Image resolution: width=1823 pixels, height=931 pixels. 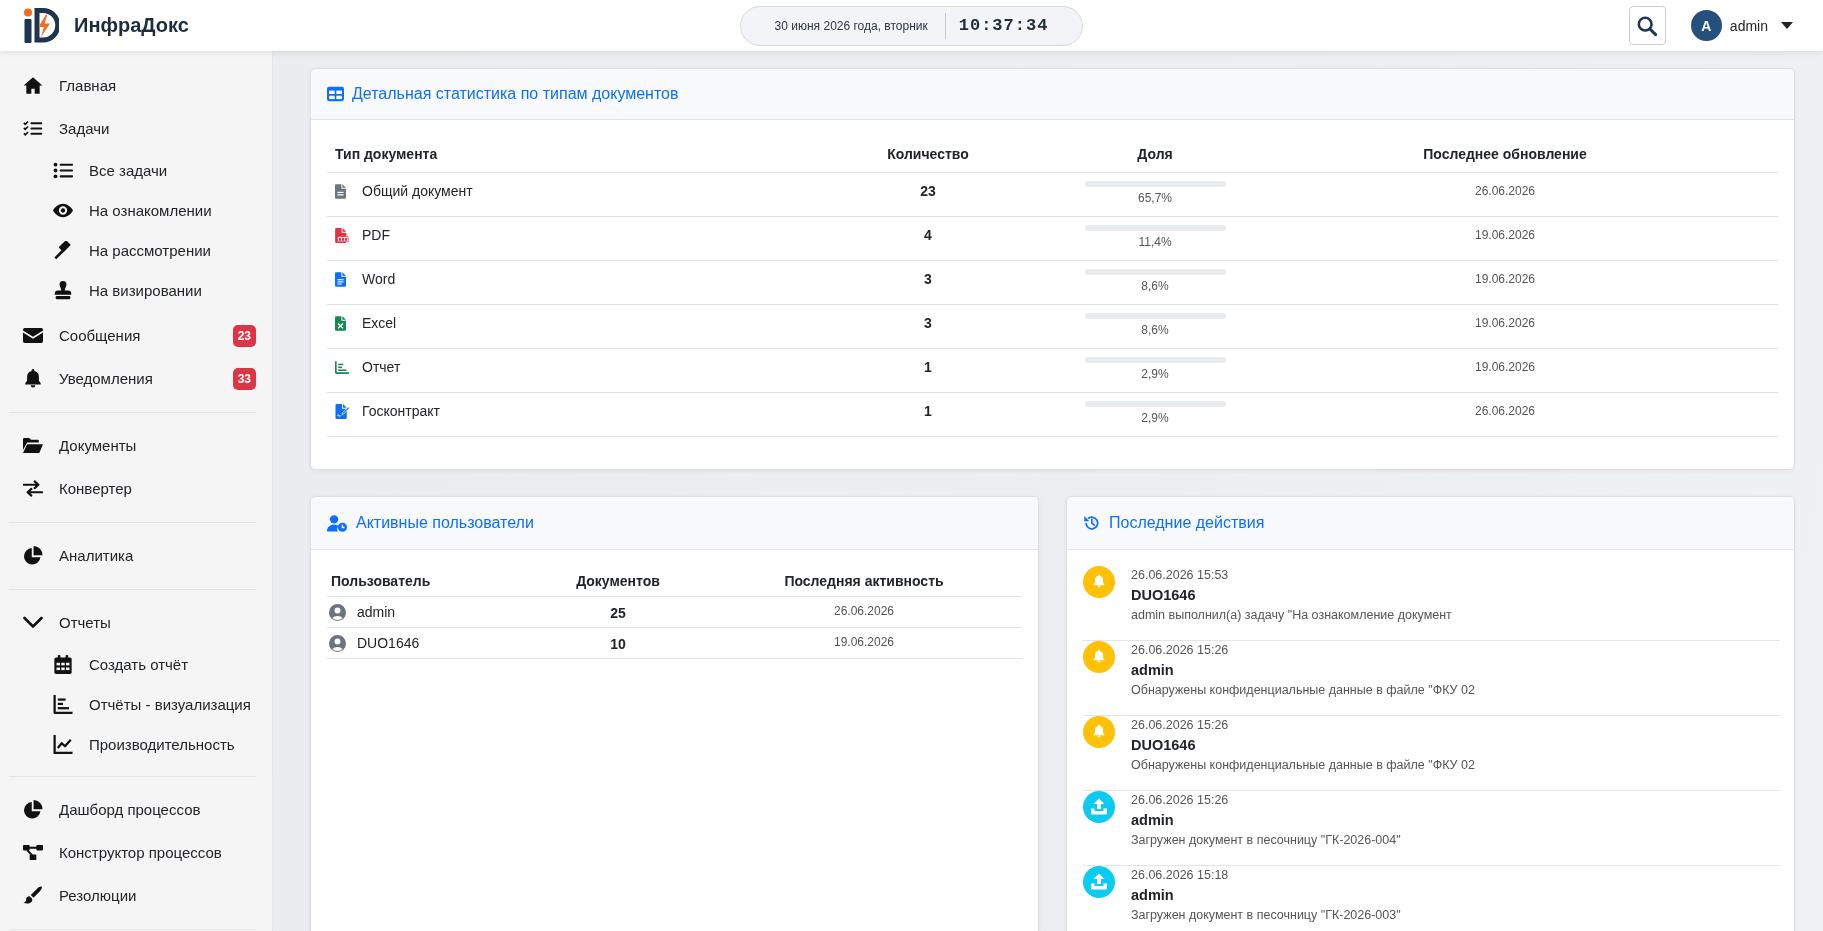 I want to click on nav-item: Резолюции, so click(x=132, y=895).